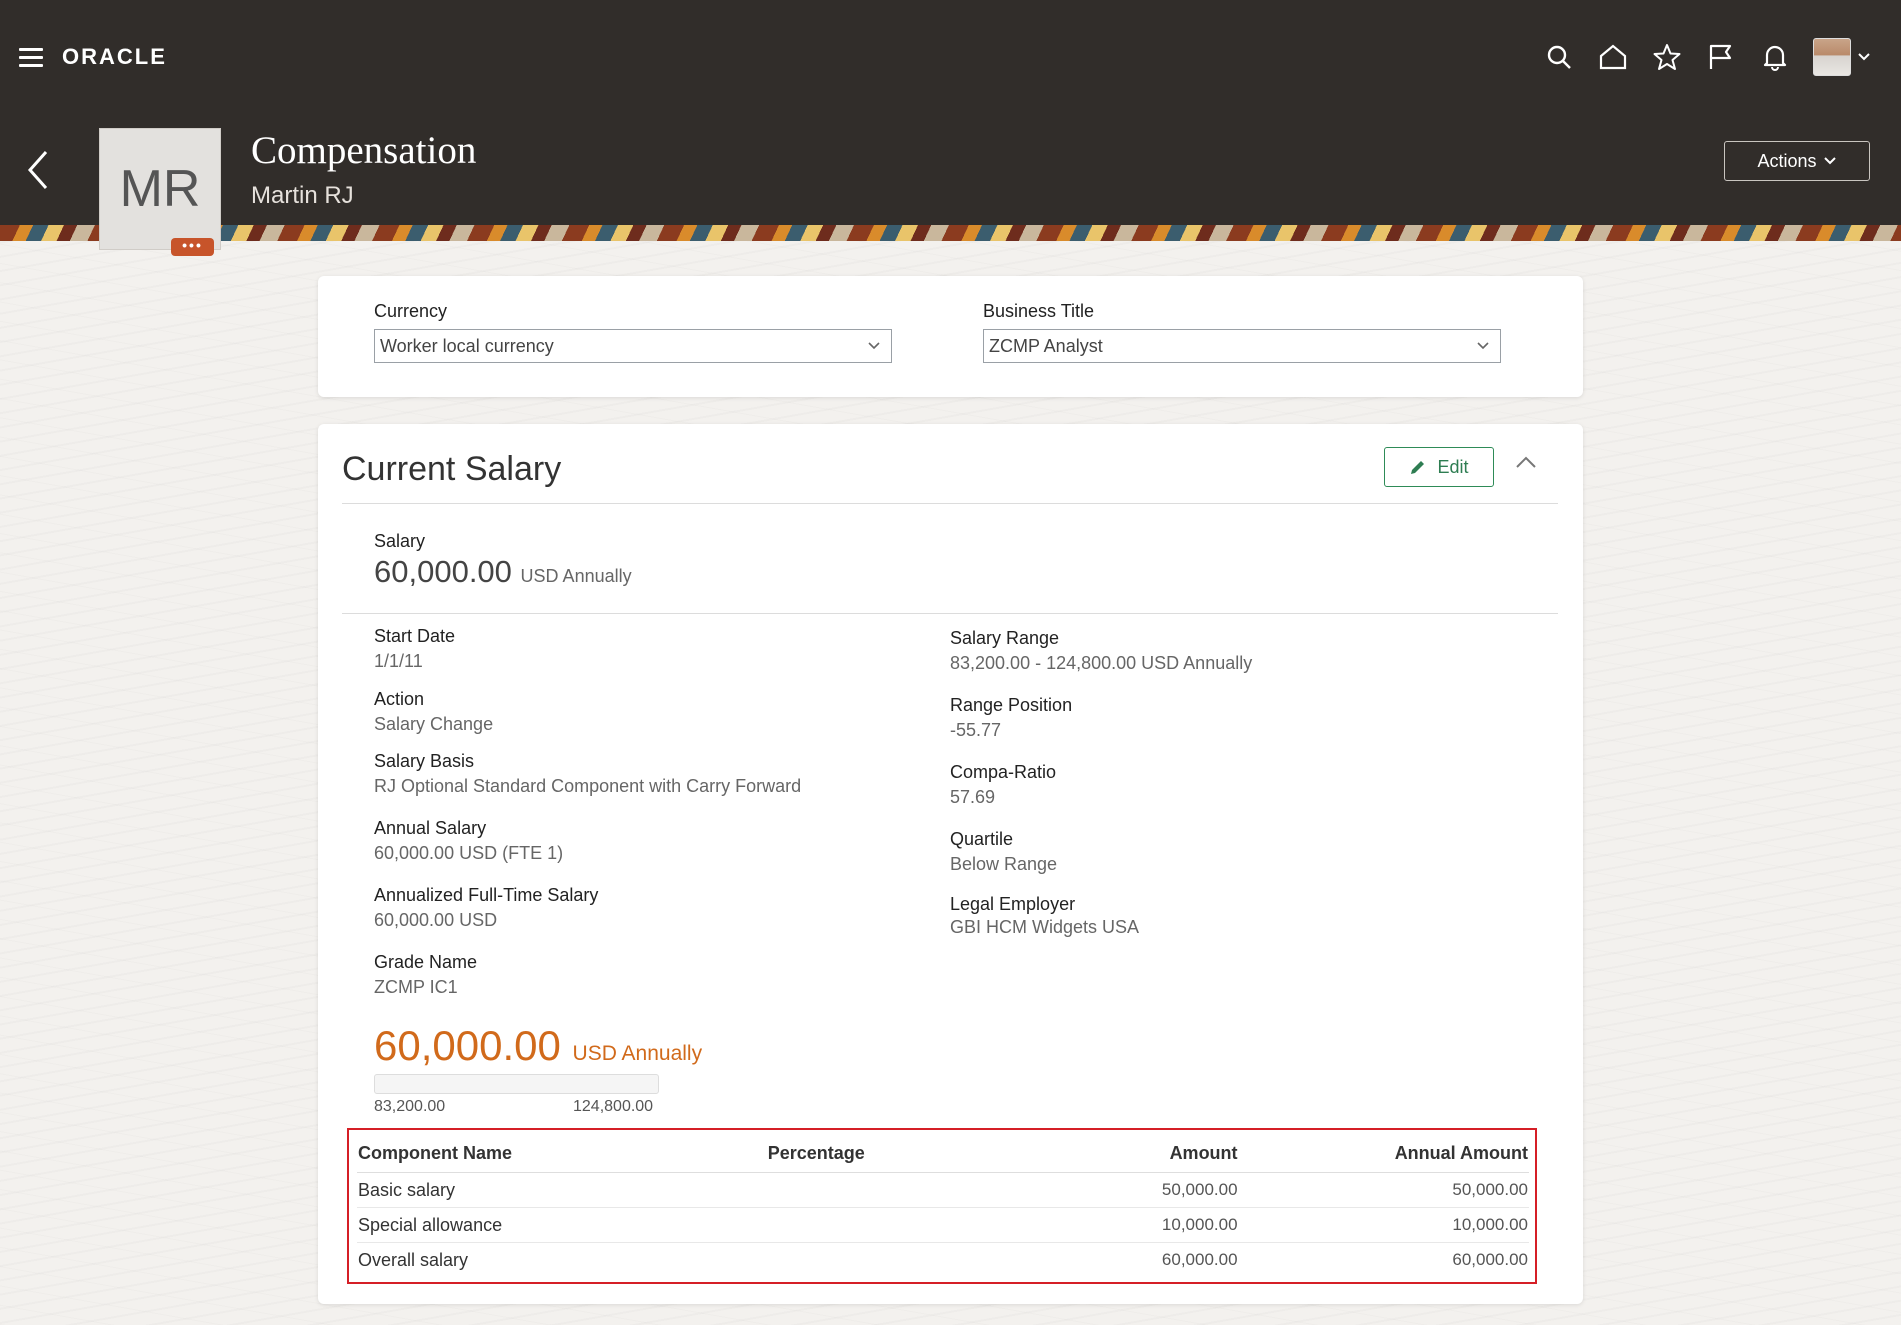  I want to click on page-title: Compensation, so click(364, 150).